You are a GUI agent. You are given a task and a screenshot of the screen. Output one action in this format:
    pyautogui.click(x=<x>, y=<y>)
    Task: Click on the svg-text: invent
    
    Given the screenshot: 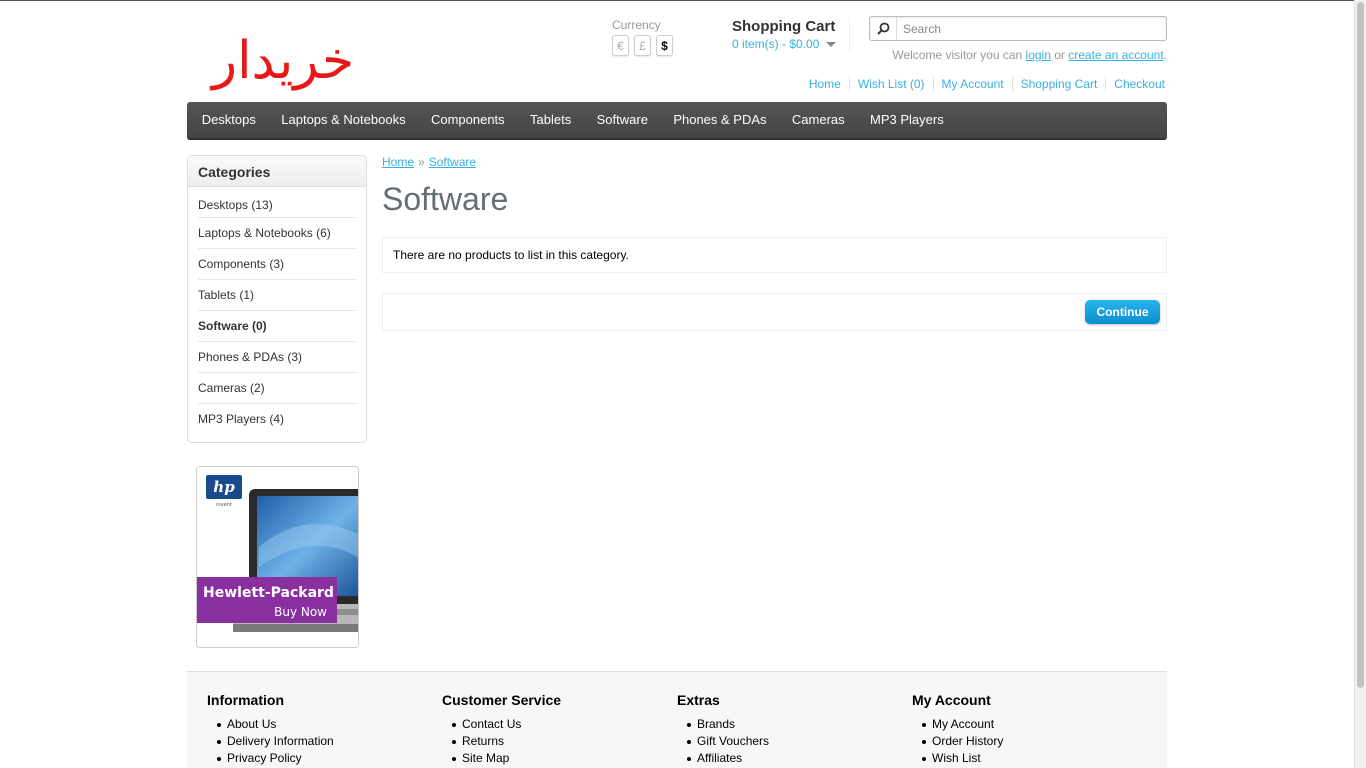 What is the action you would take?
    pyautogui.click(x=224, y=505)
    